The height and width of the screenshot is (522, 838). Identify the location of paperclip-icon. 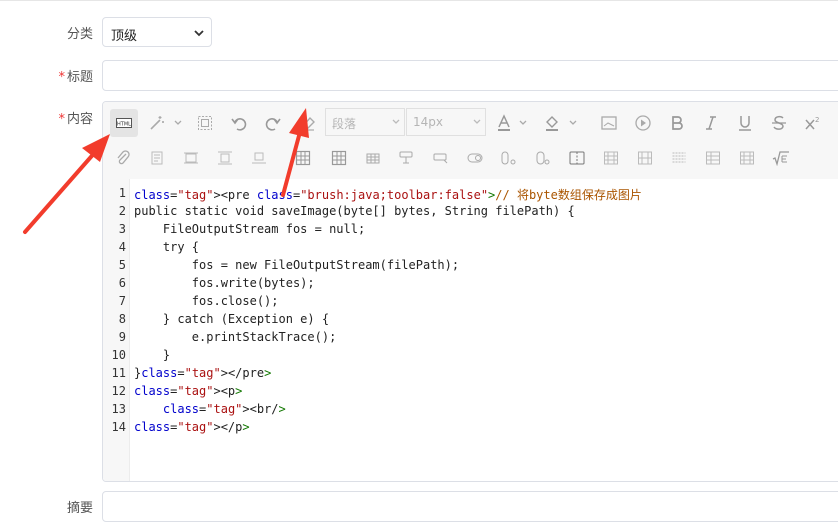
(123, 157).